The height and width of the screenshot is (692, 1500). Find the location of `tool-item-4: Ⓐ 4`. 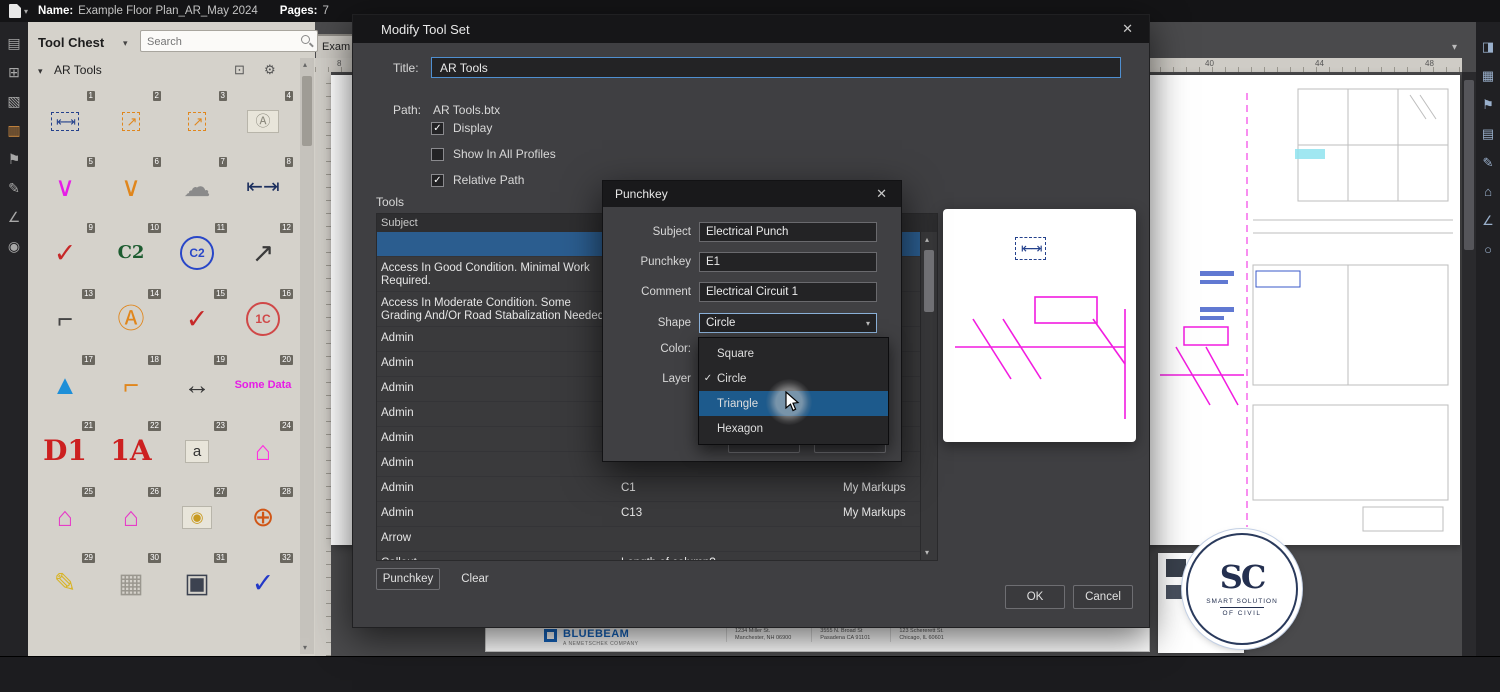

tool-item-4: Ⓐ 4 is located at coordinates (263, 121).